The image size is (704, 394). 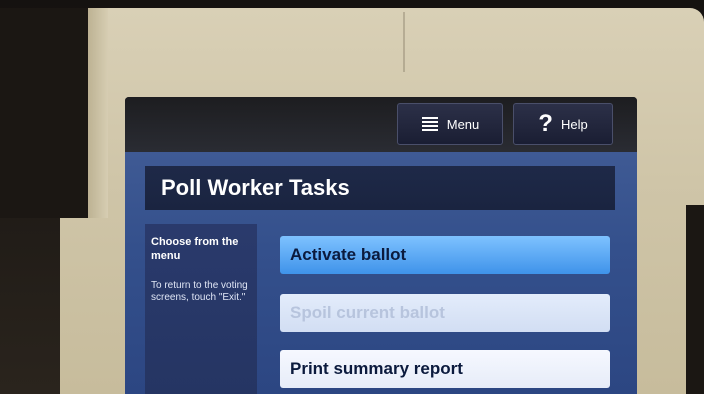 I want to click on help-label: Help, so click(x=574, y=124).